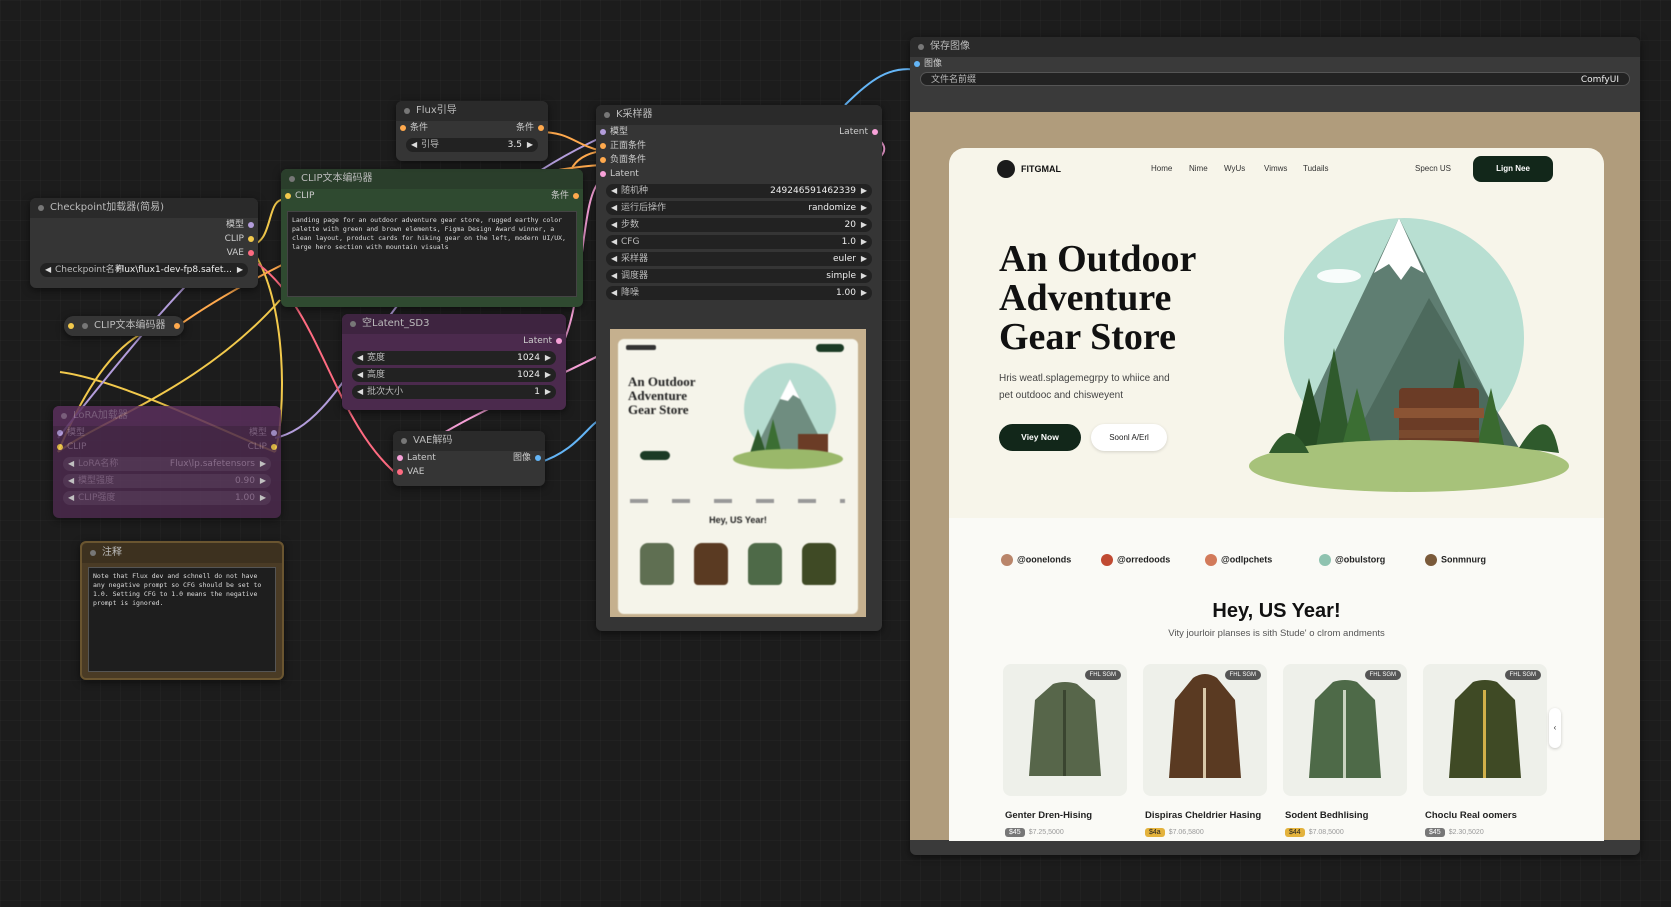 This screenshot has height=907, width=1671. I want to click on lora-clip-strength-widget: ◀ CLIP强度 1.00 ▶, so click(167, 498).